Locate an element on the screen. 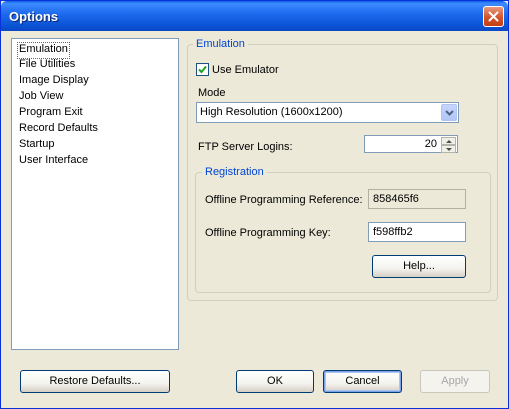 The height and width of the screenshot is (409, 509). apply-button: Apply is located at coordinates (455, 381).